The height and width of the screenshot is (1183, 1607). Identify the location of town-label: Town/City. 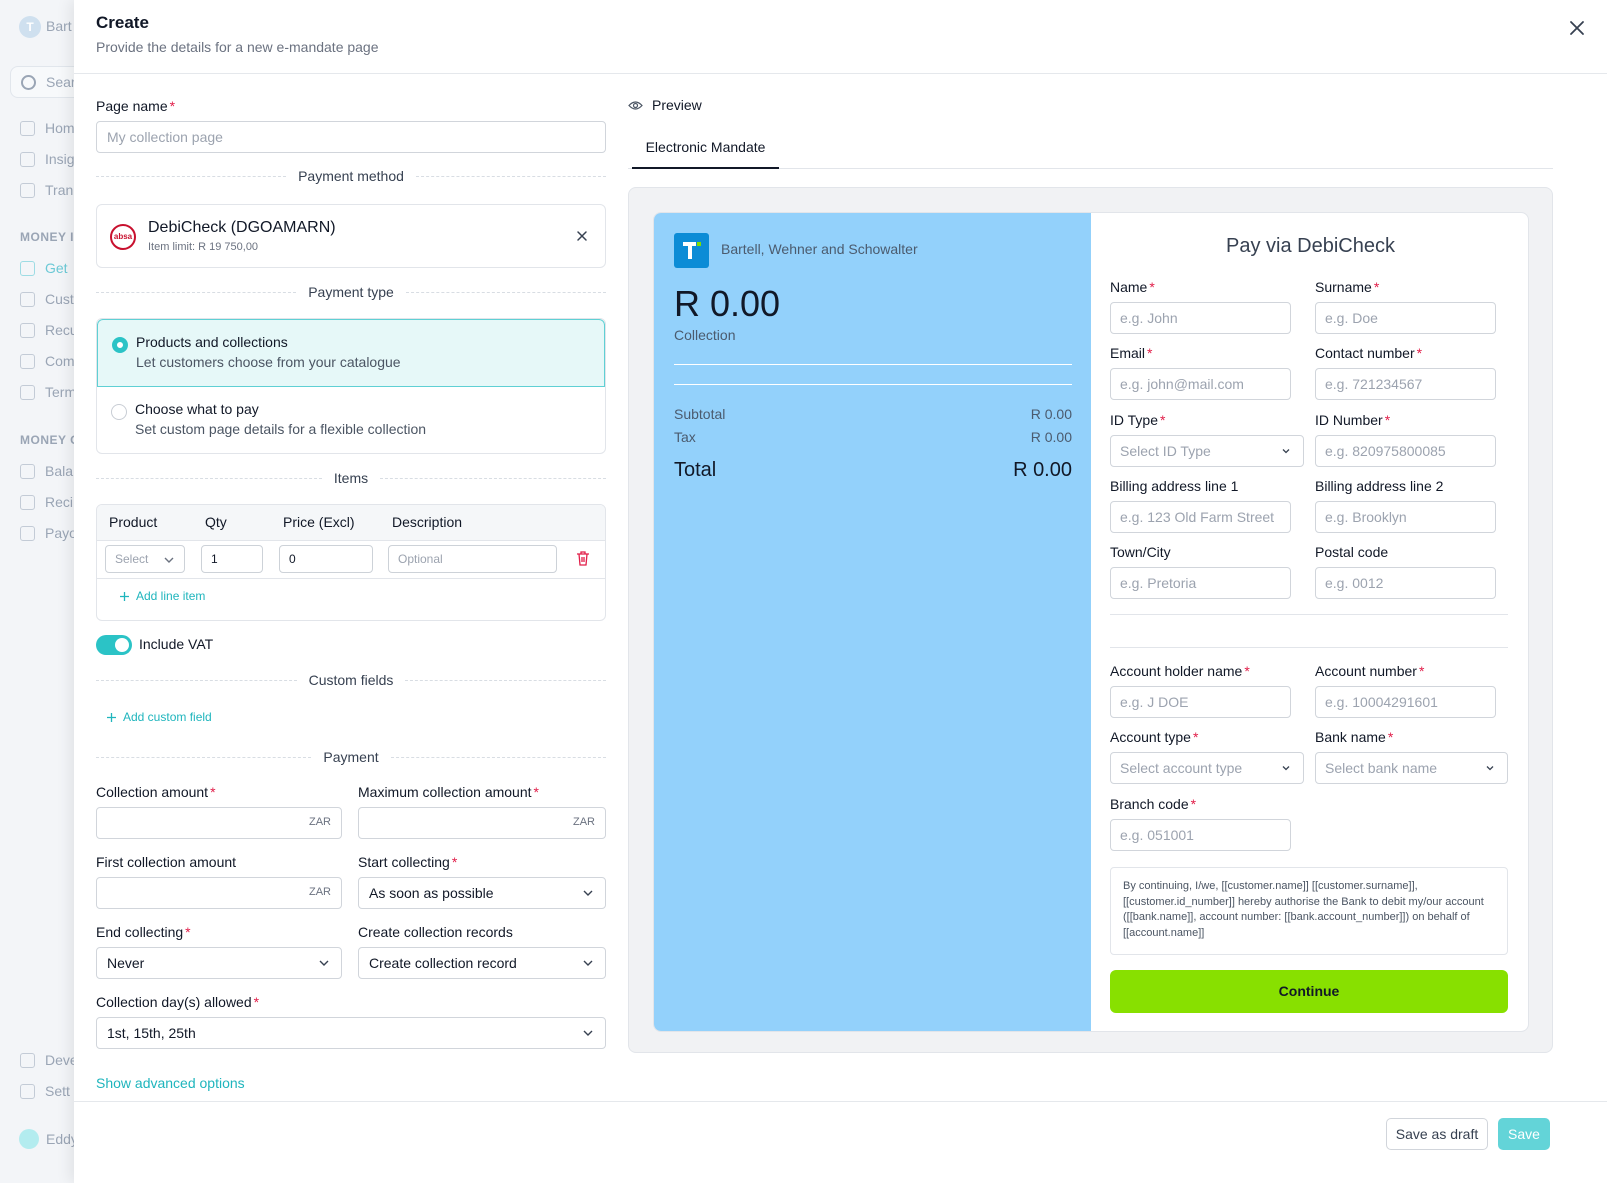
(1140, 552).